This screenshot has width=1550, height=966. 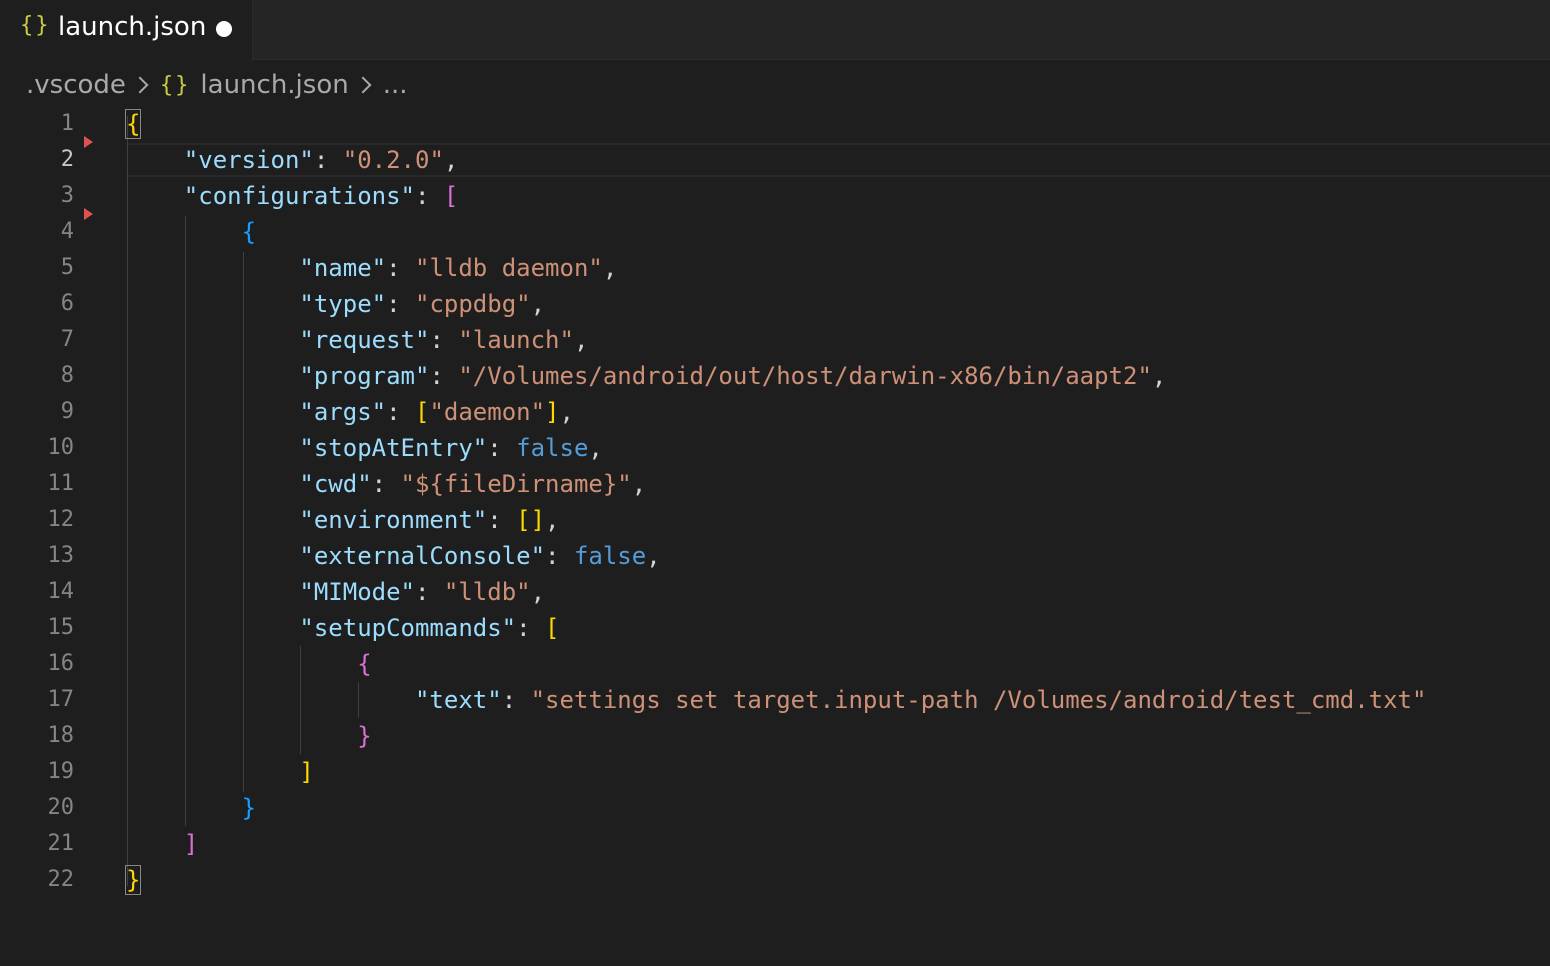 I want to click on code-line: "cwd": "${fileDirname}",, so click(x=473, y=484).